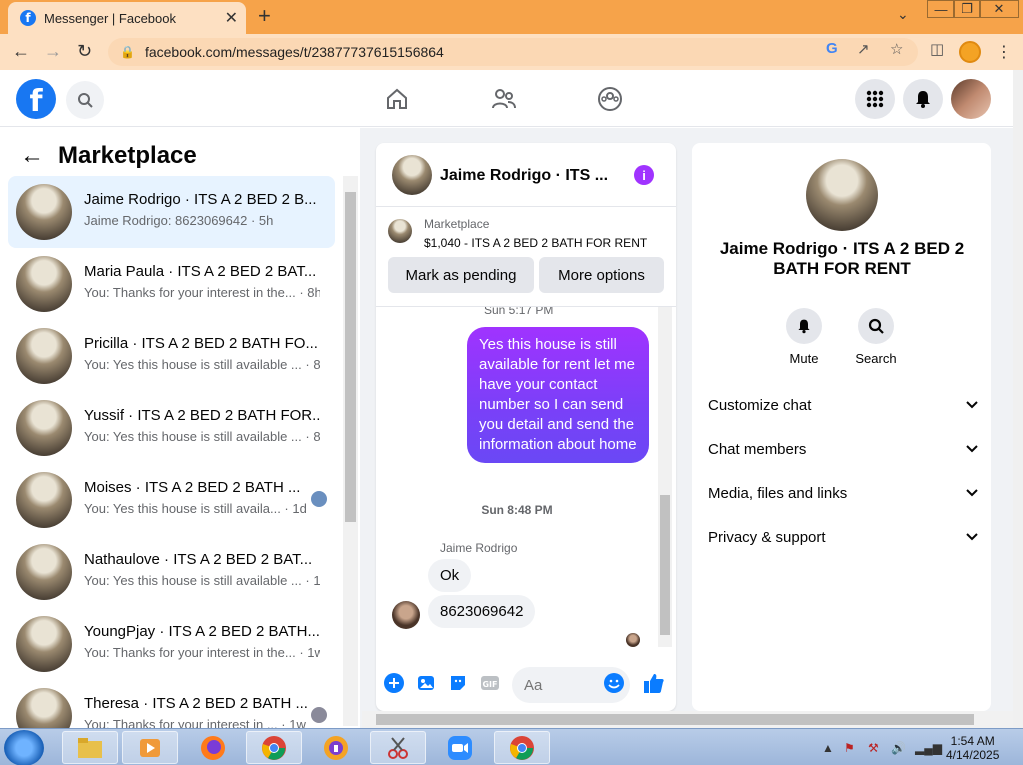 Image resolution: width=1023 pixels, height=765 pixels. What do you see at coordinates (84, 51) in the screenshot?
I see `reload-icon: ↻` at bounding box center [84, 51].